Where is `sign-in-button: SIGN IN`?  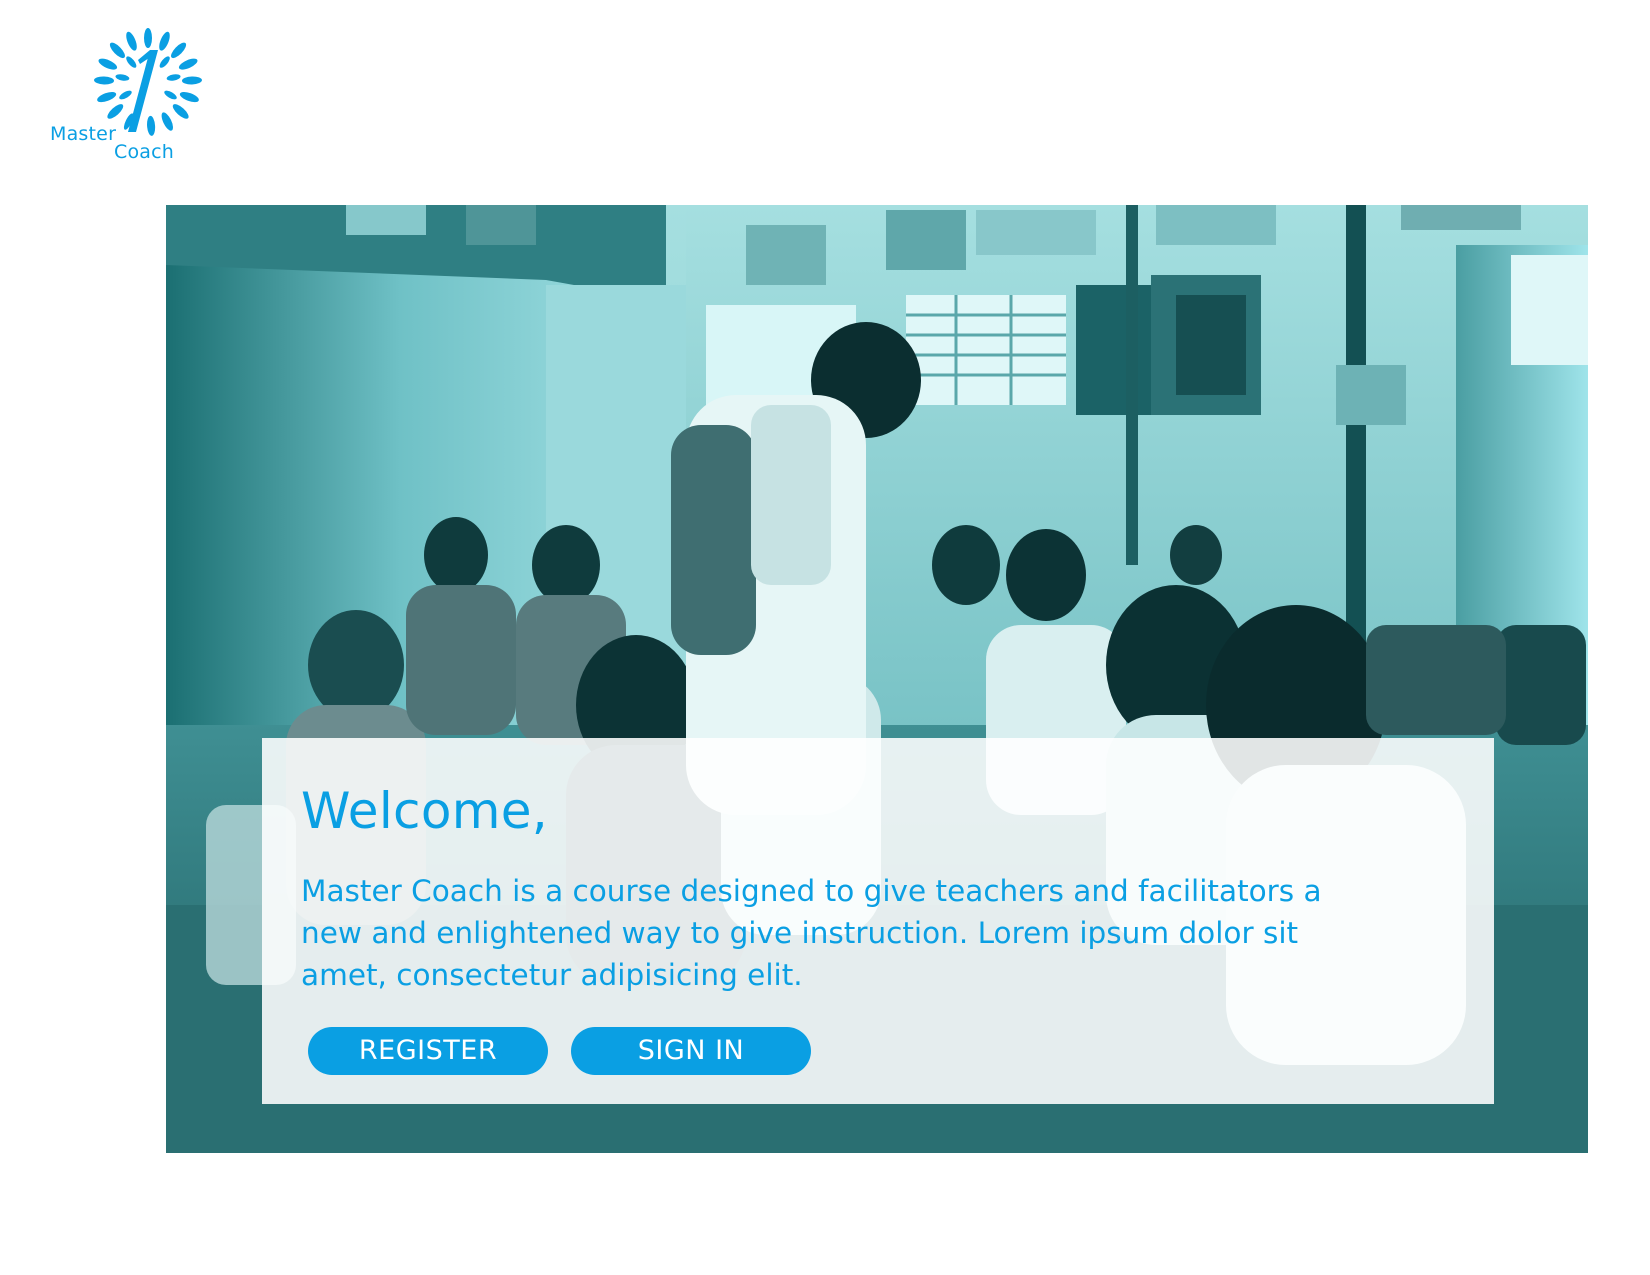
sign-in-button: SIGN IN is located at coordinates (691, 1051).